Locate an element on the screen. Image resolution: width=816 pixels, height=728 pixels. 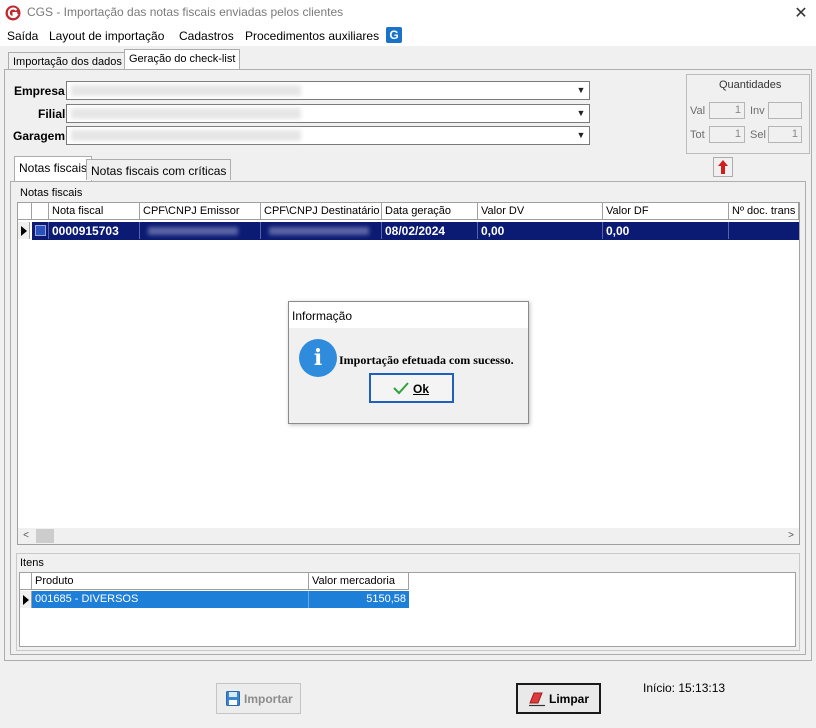
val-count: 1 is located at coordinates (727, 110).